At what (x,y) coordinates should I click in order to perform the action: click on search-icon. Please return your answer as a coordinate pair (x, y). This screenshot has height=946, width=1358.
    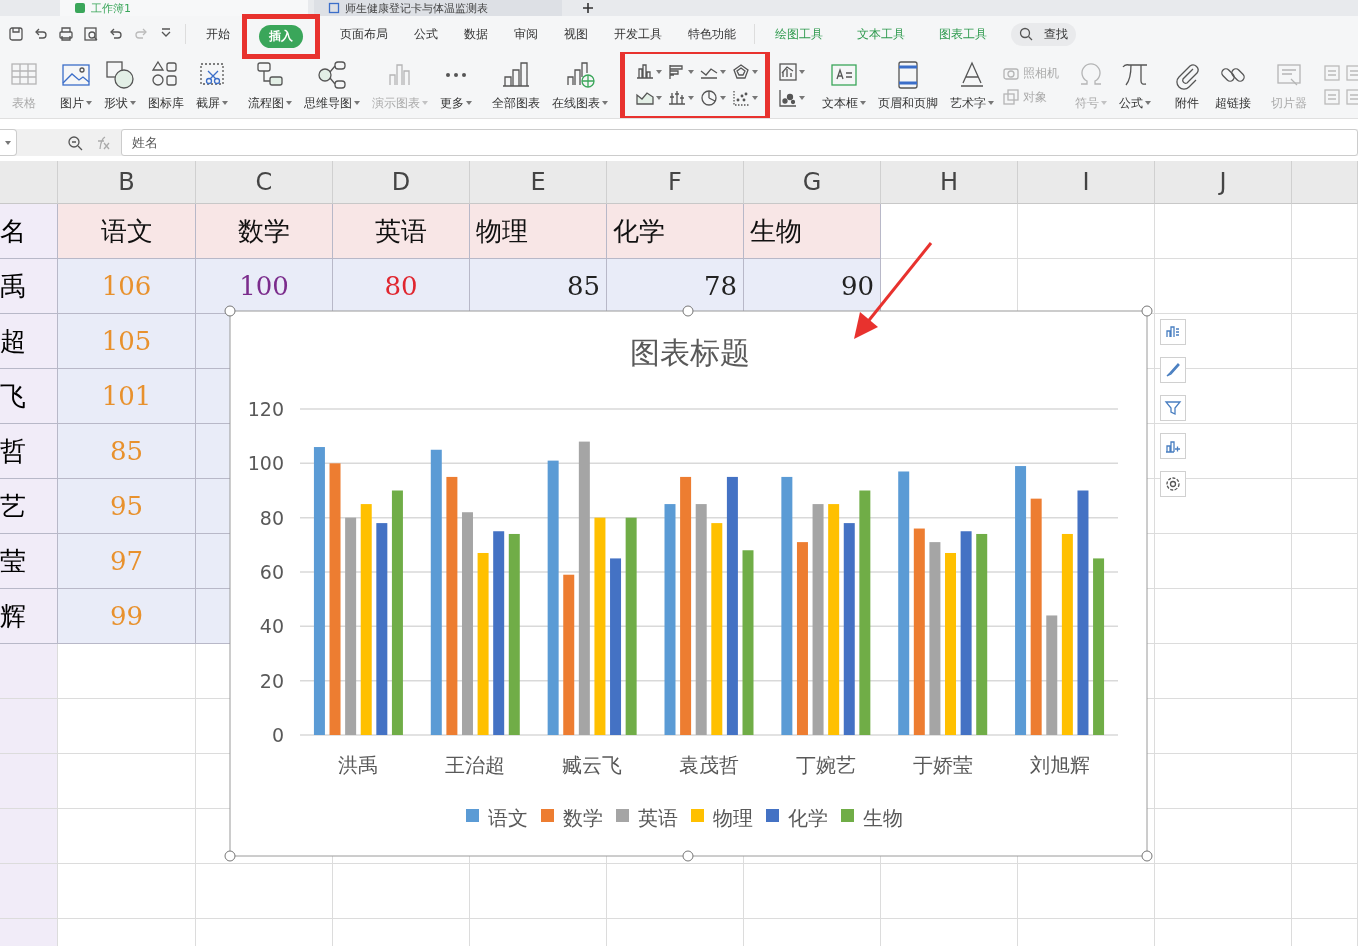
    Looking at the image, I should click on (1026, 34).